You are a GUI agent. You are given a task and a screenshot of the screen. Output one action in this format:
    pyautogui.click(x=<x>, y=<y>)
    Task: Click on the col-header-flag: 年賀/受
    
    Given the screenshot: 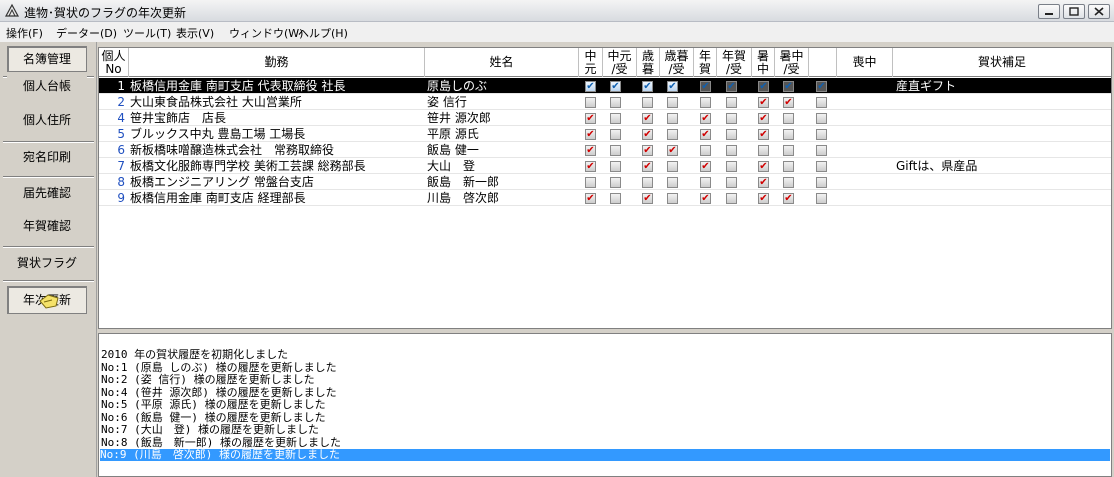 What is the action you would take?
    pyautogui.click(x=734, y=62)
    